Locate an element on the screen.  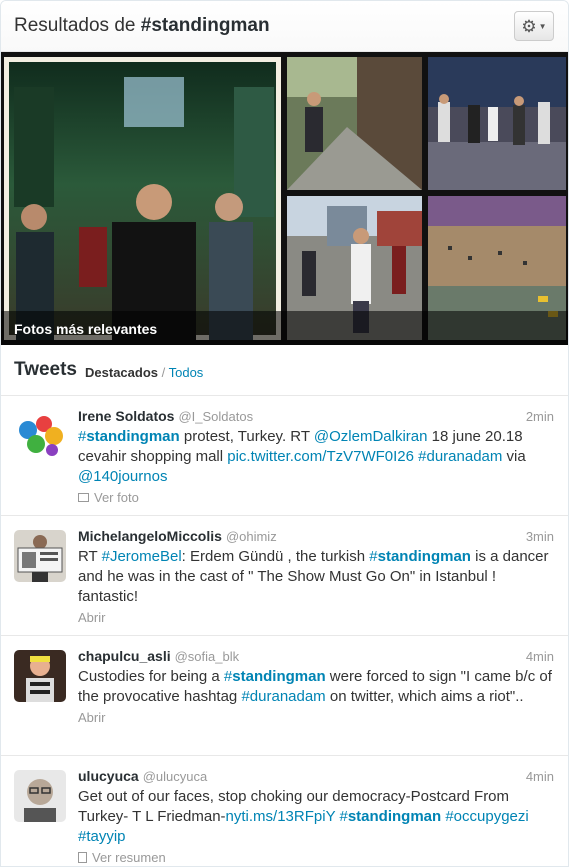
tweet-text-segment: RT is located at coordinates (90, 556).